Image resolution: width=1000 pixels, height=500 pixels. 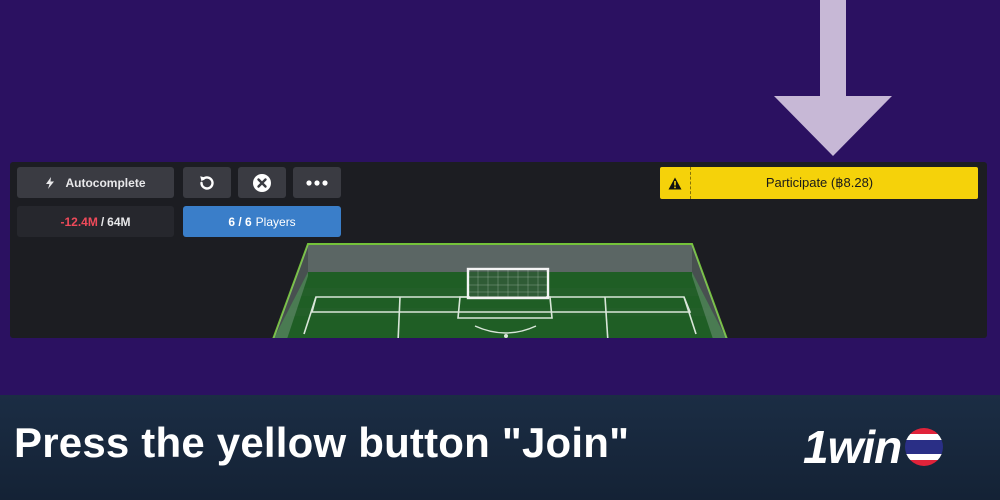 What do you see at coordinates (105, 182) in the screenshot?
I see `autocomplete-label: Autocomplete` at bounding box center [105, 182].